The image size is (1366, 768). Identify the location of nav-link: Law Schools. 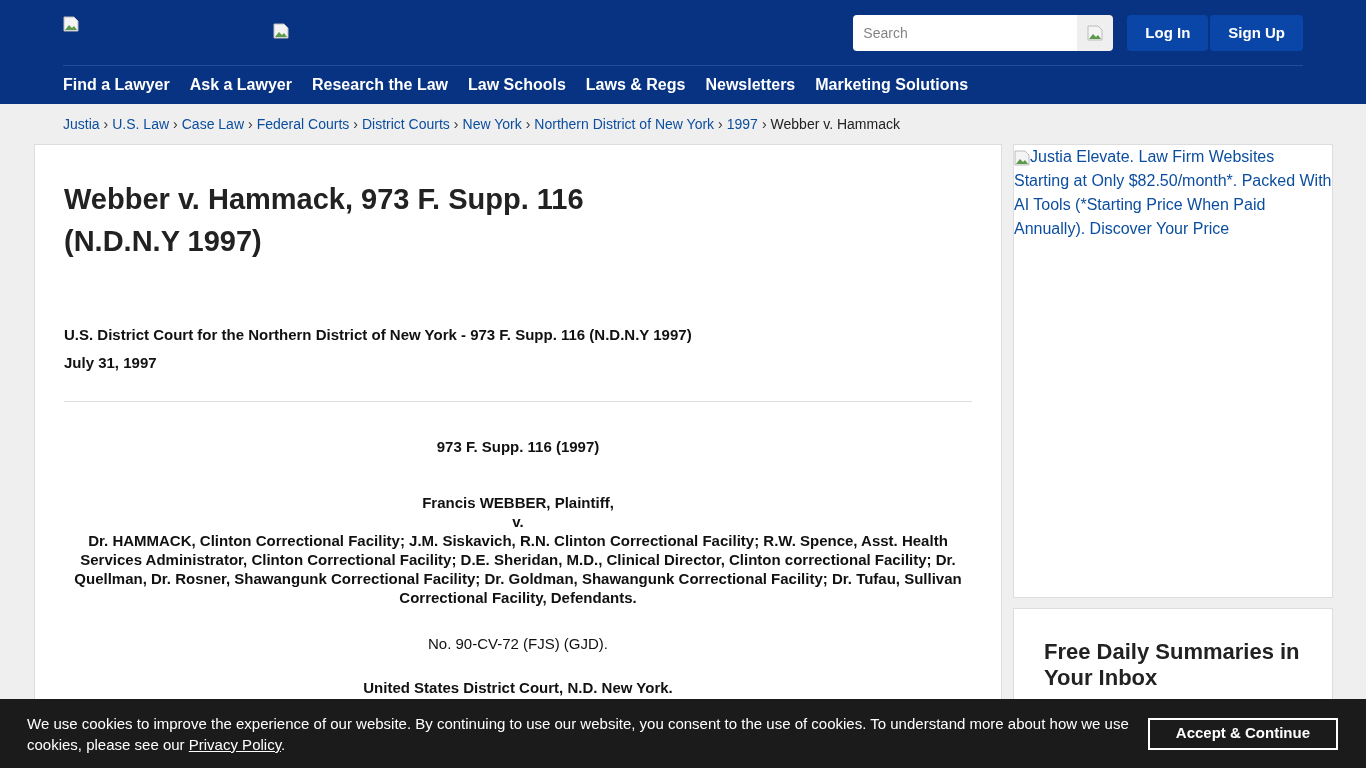
(517, 85).